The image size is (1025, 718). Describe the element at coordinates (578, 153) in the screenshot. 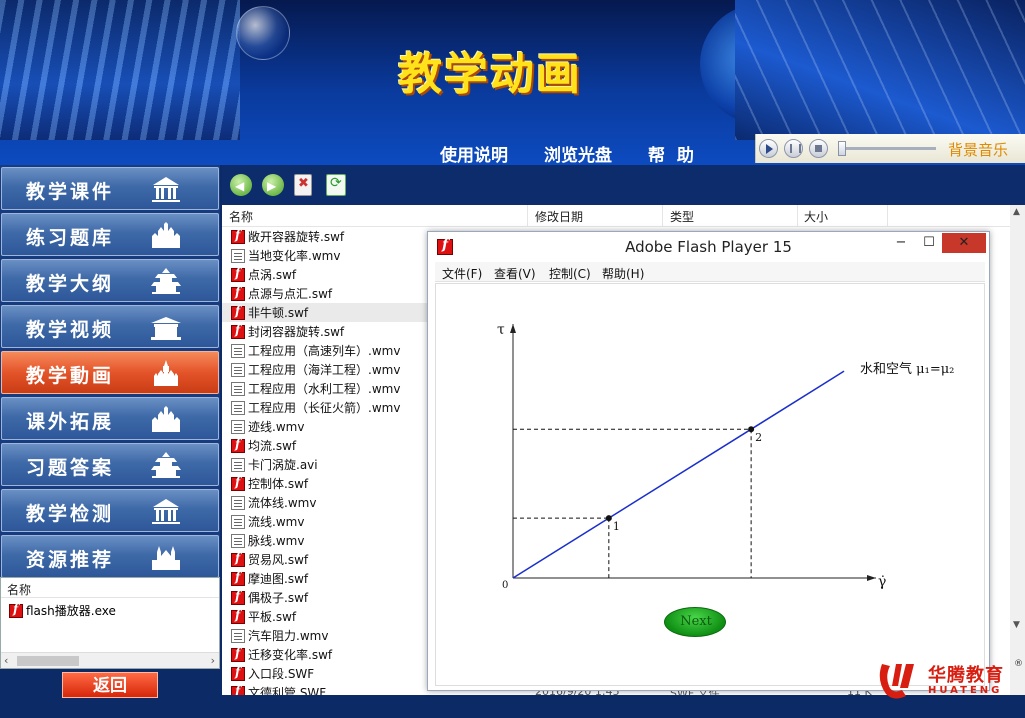

I see `nav-browse-disc: 浏览光盘` at that location.